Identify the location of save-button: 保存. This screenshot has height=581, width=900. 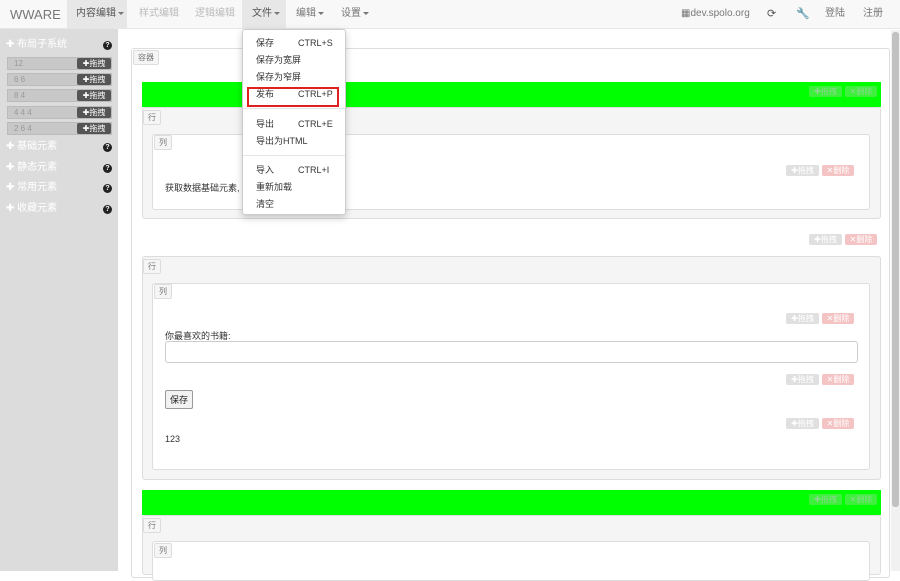
(179, 399).